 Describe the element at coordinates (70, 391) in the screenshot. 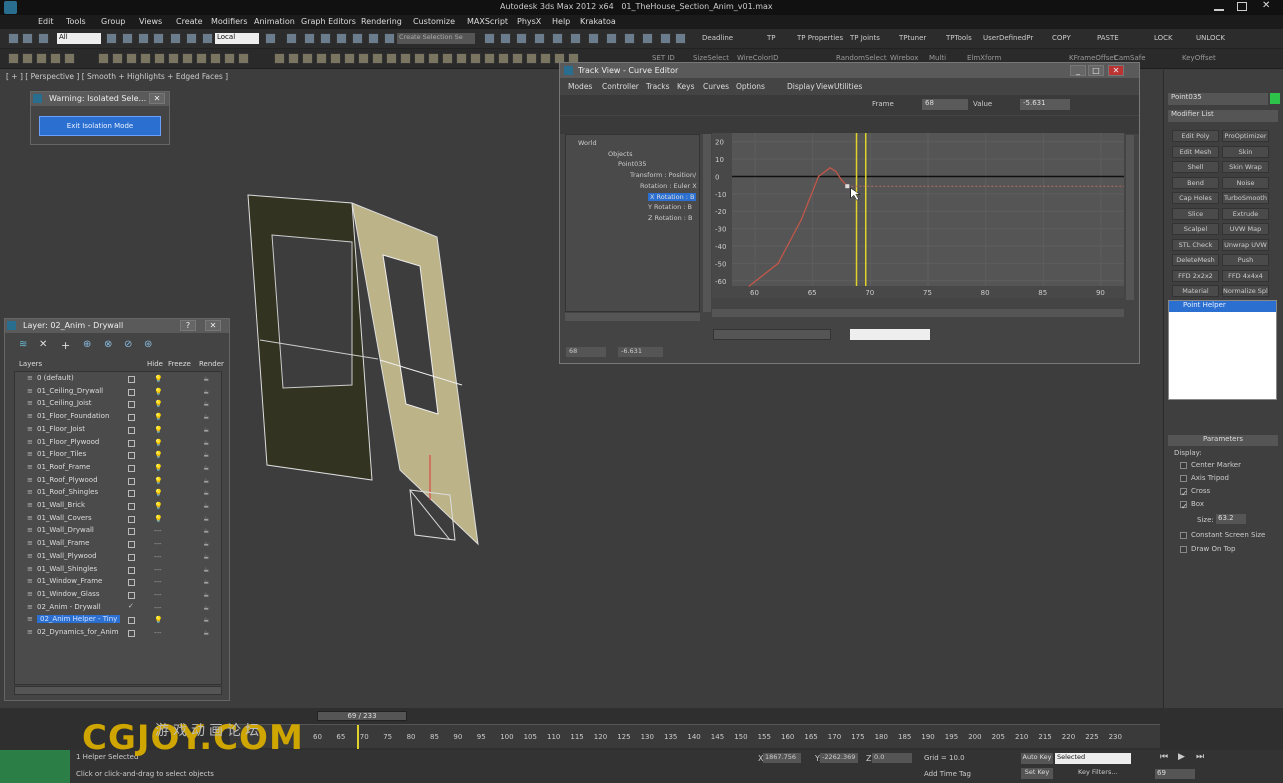

I see `layer-name: 01_Ceiling_Drywall` at that location.